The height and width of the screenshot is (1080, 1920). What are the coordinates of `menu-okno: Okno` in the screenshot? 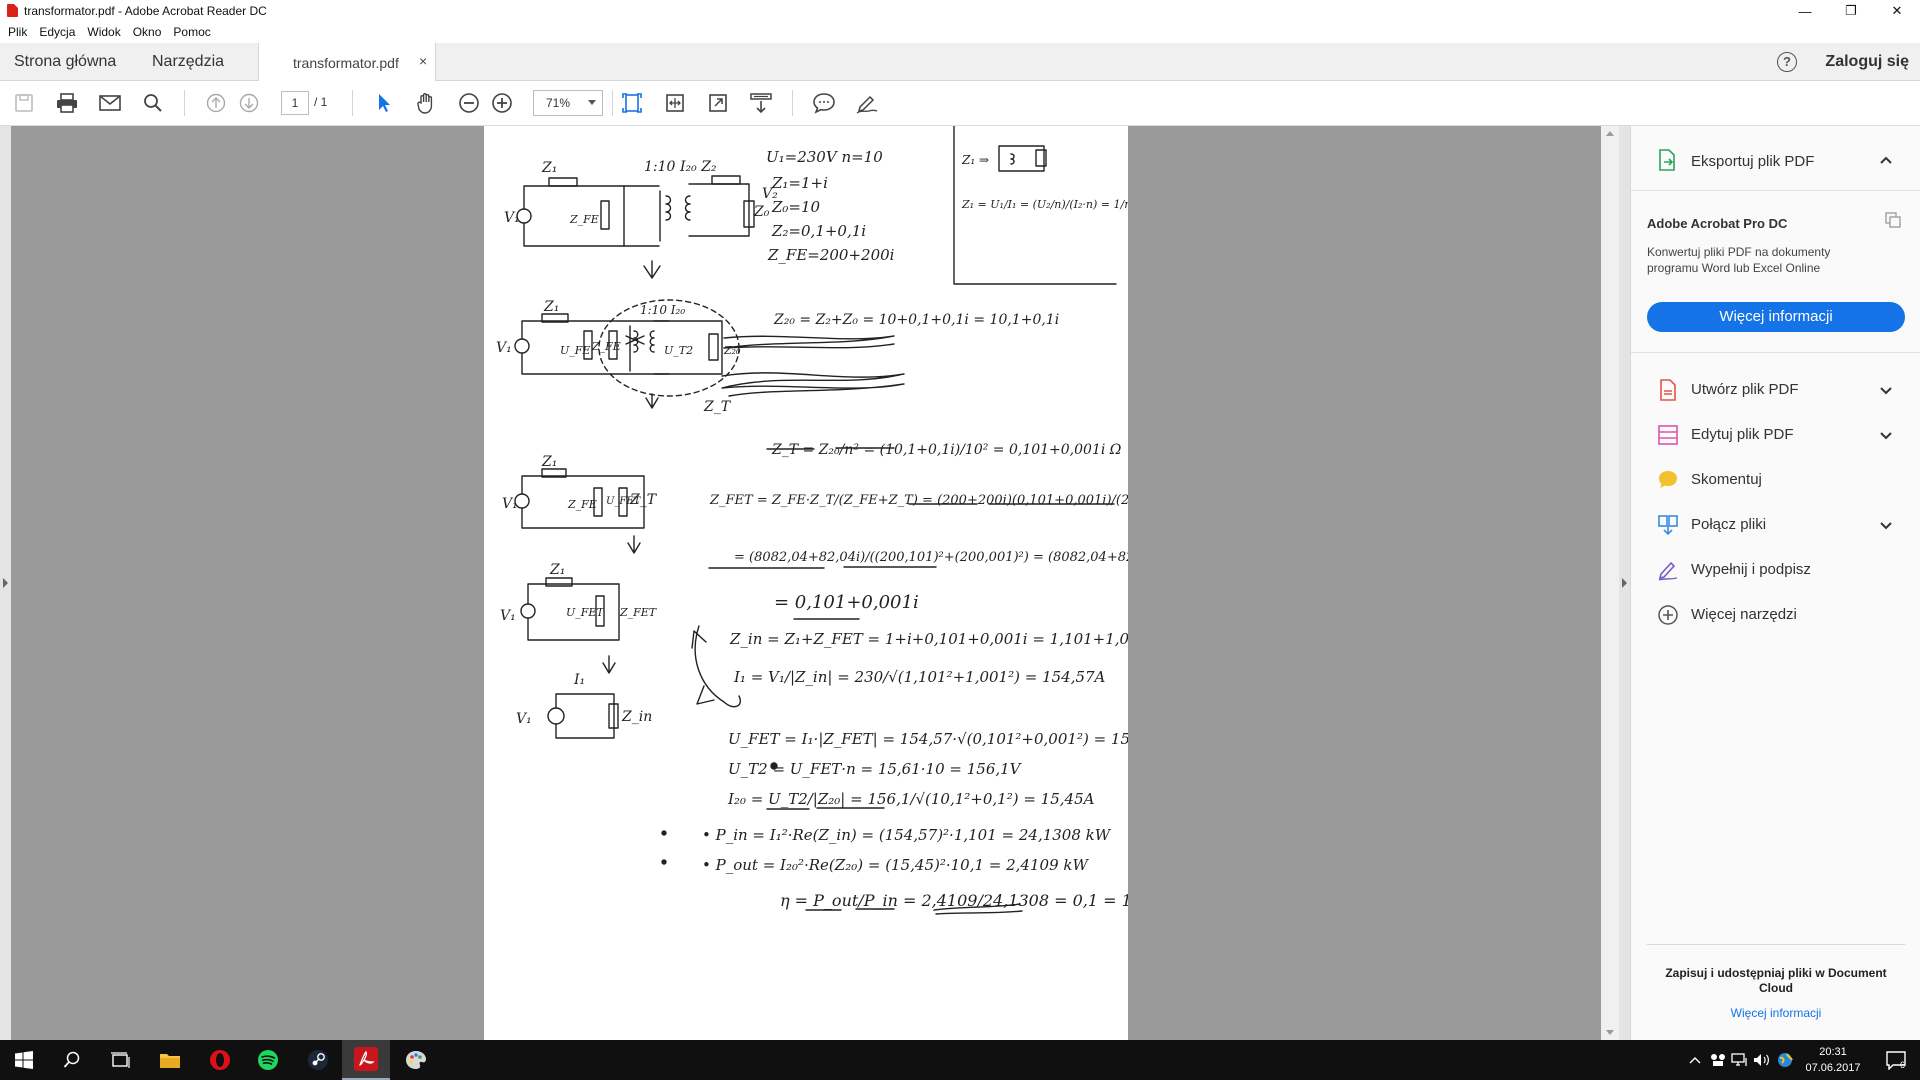 It's located at (147, 32).